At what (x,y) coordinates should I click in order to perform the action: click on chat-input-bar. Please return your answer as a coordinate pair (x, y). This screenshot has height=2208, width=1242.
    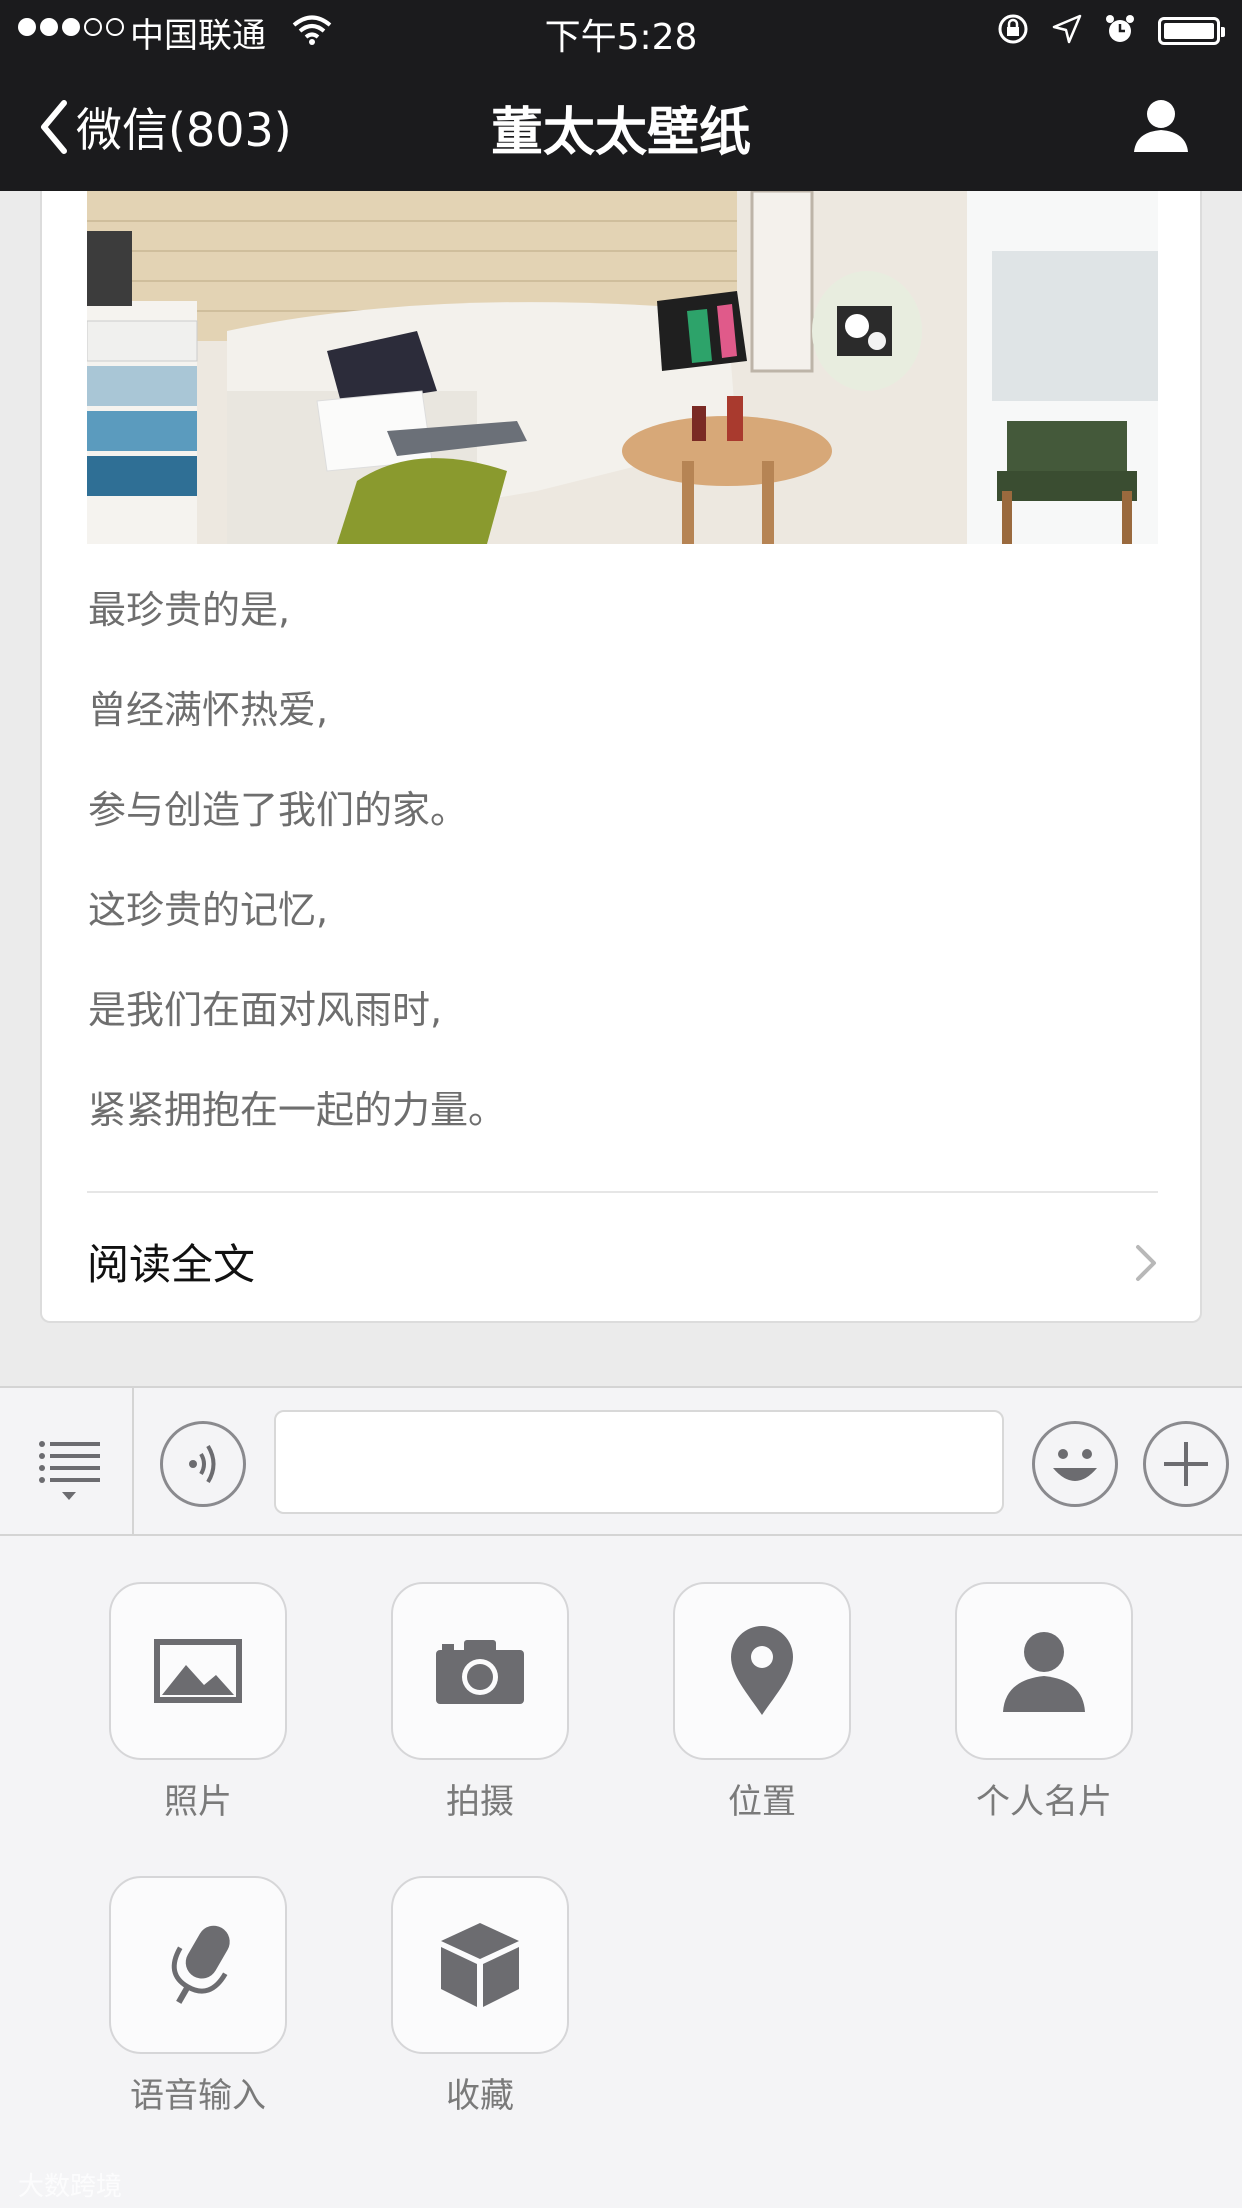
    Looking at the image, I should click on (621, 1461).